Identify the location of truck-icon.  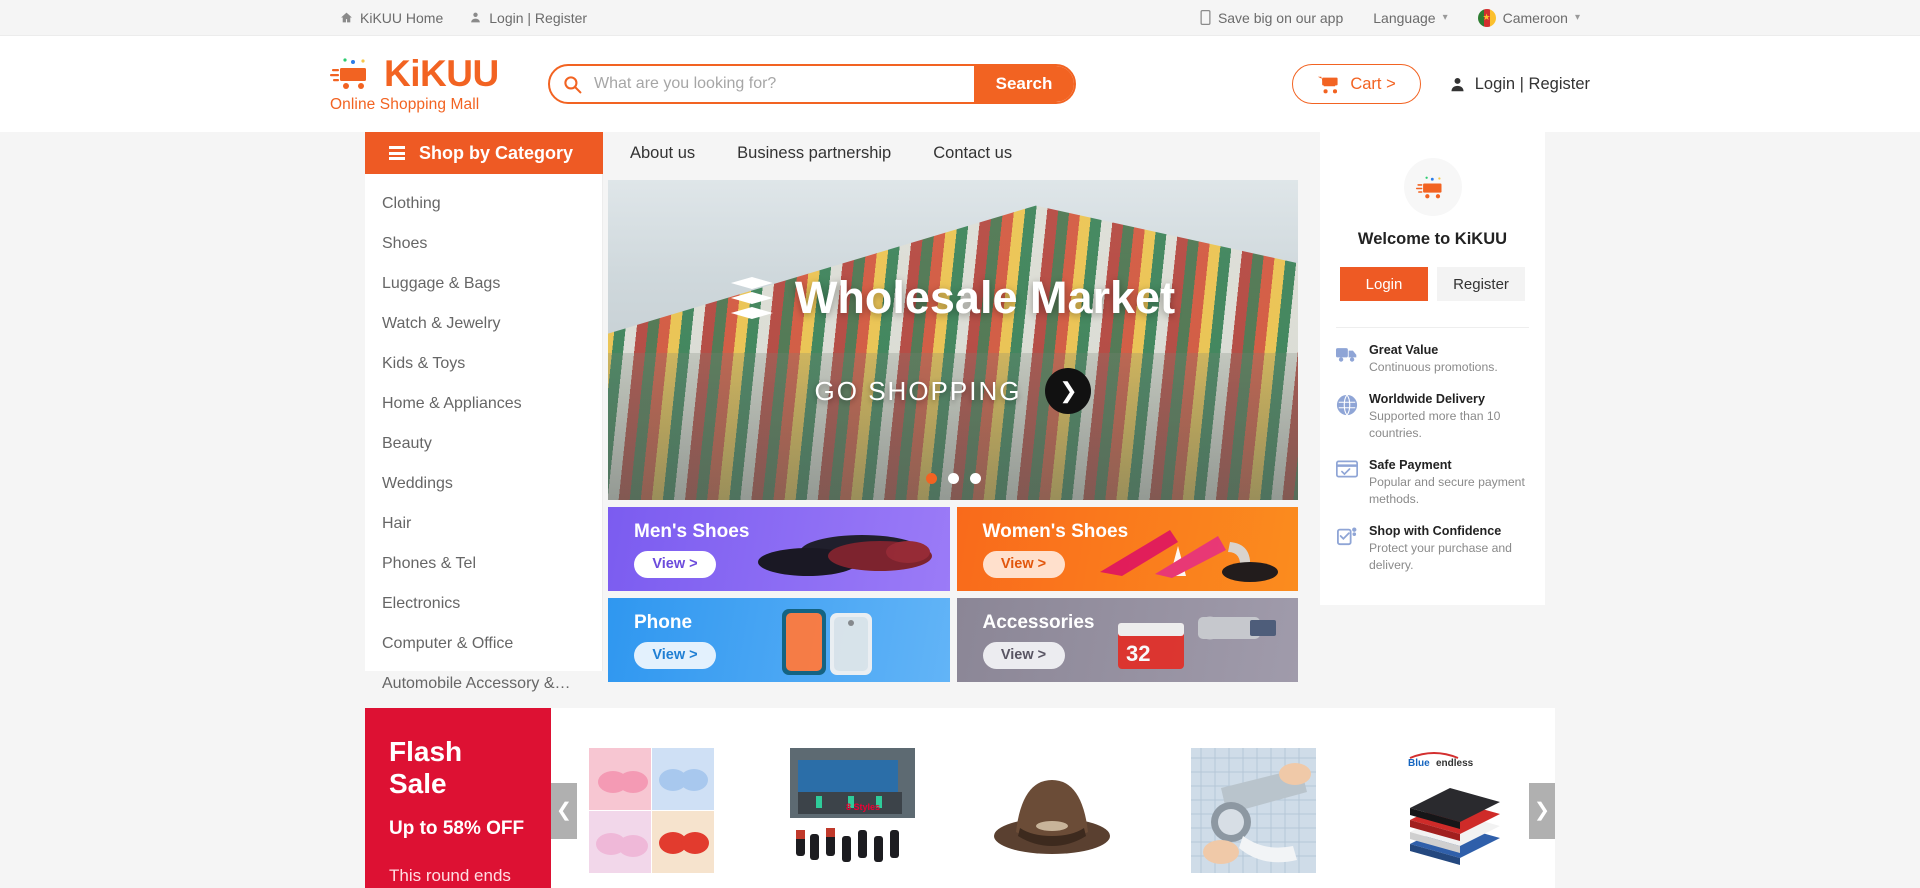
(1347, 355).